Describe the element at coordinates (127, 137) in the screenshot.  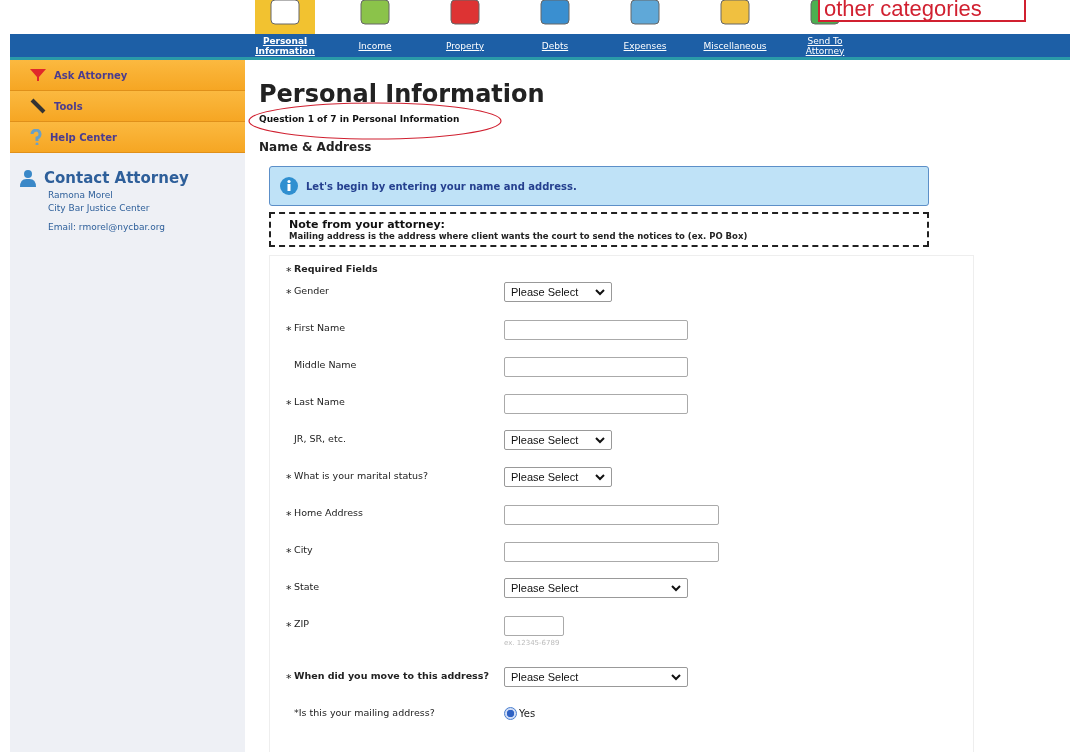
I see `sidebar-item: Help Center` at that location.